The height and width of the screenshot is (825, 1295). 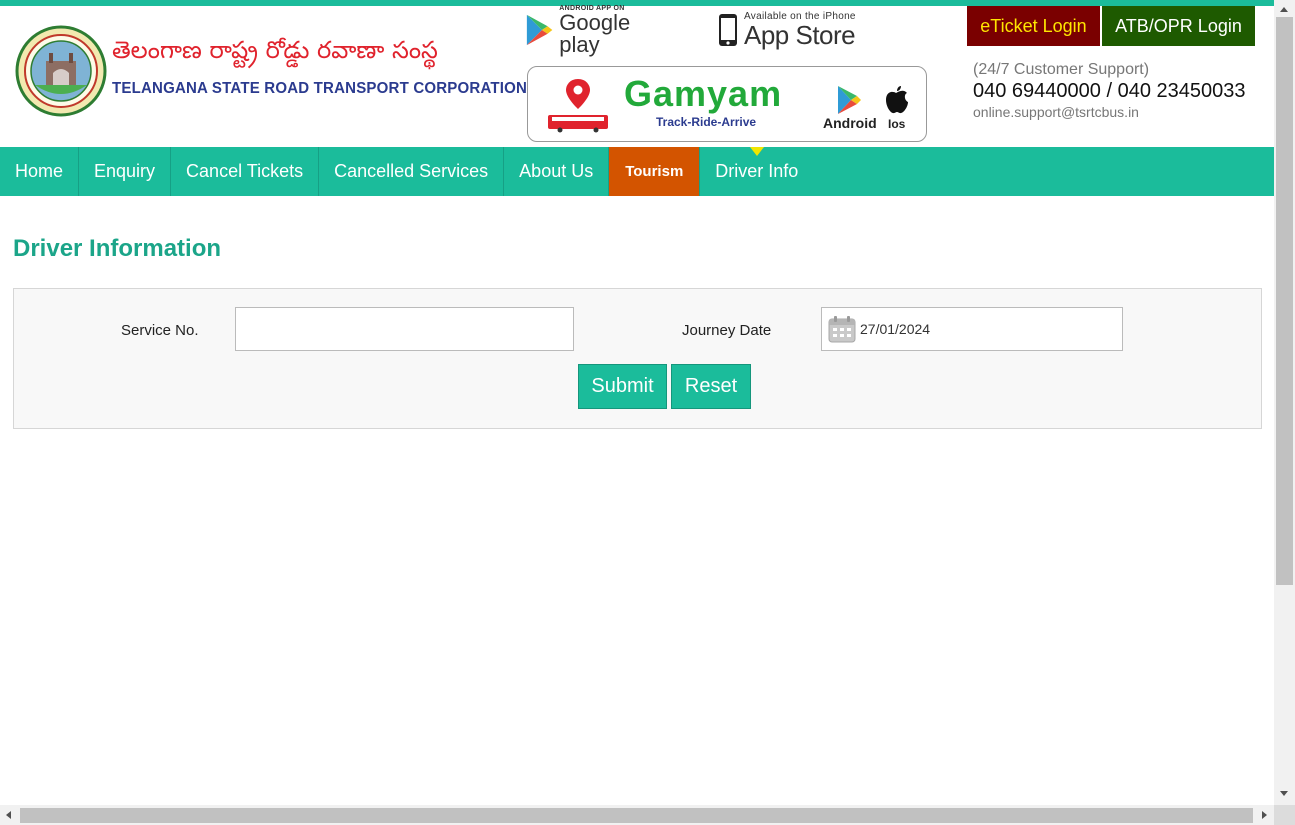 I want to click on submit-button: Submit, so click(x=622, y=386).